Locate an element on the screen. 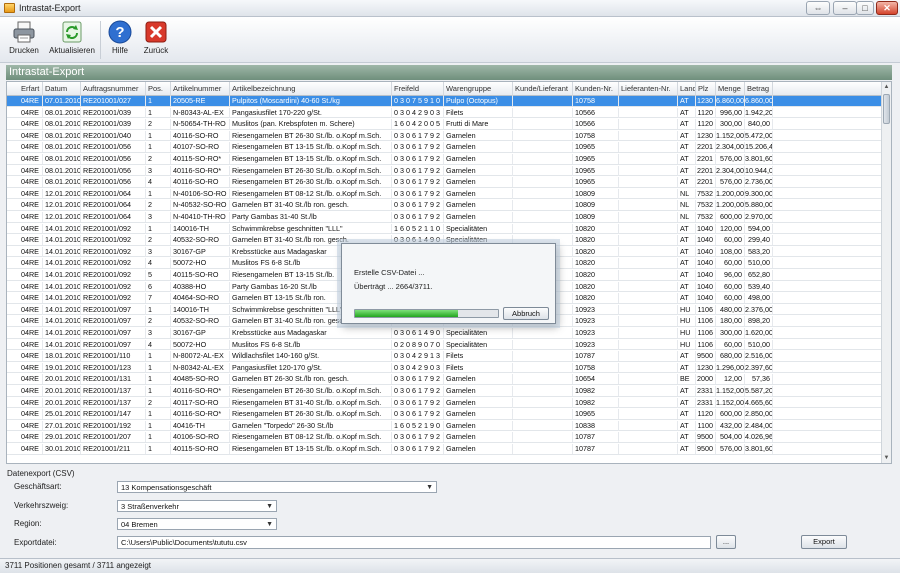 The image size is (900, 573). cell-artikelnummer: N-40410-TH-RO is located at coordinates (200, 217).